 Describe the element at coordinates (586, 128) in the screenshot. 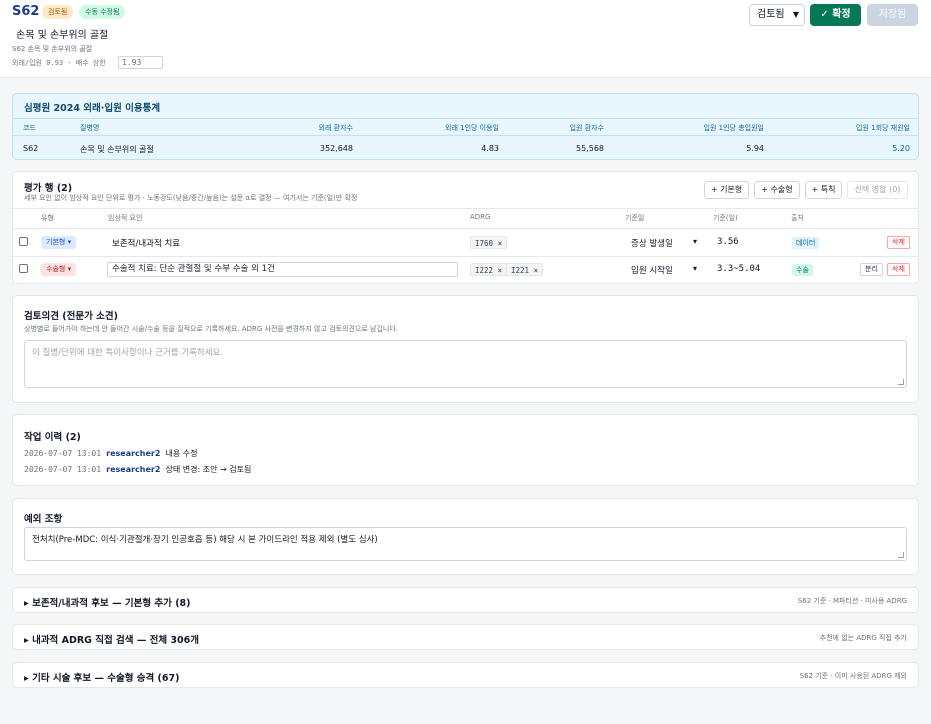

I see `stats-col-inpatients: 입원 환자수` at that location.